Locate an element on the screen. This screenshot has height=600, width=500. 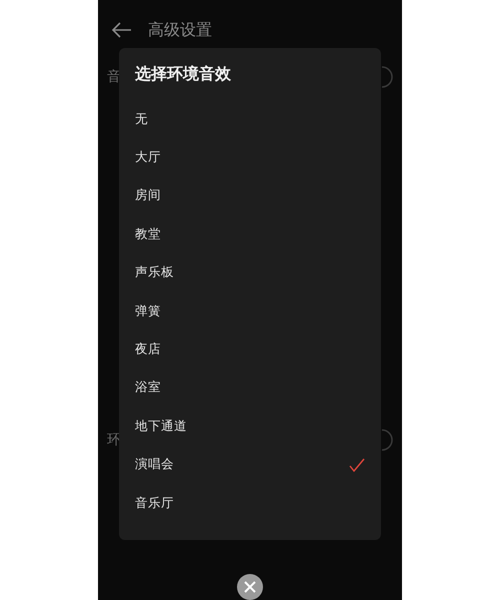
option-item: 教堂 is located at coordinates (250, 234).